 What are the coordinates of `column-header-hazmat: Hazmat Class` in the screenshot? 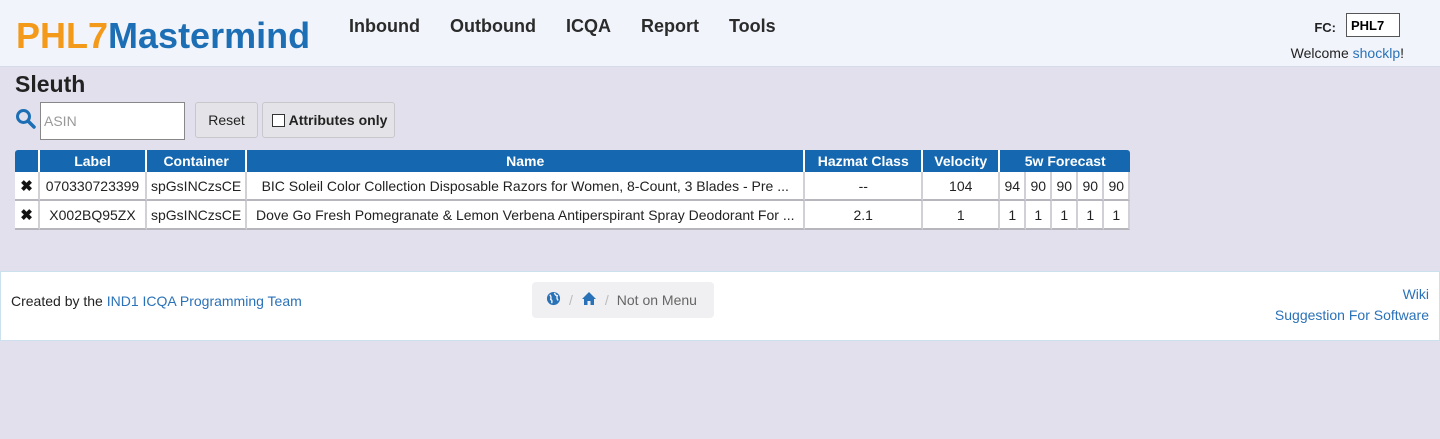 It's located at (864, 161).